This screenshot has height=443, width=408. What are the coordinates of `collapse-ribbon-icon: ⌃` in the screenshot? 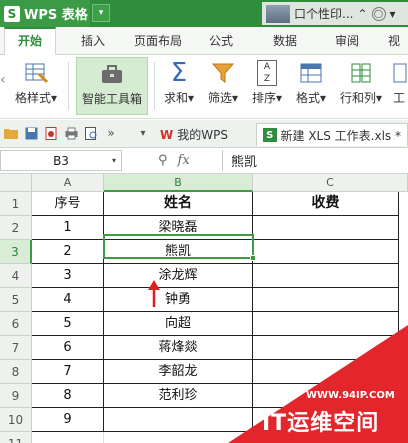 It's located at (362, 14).